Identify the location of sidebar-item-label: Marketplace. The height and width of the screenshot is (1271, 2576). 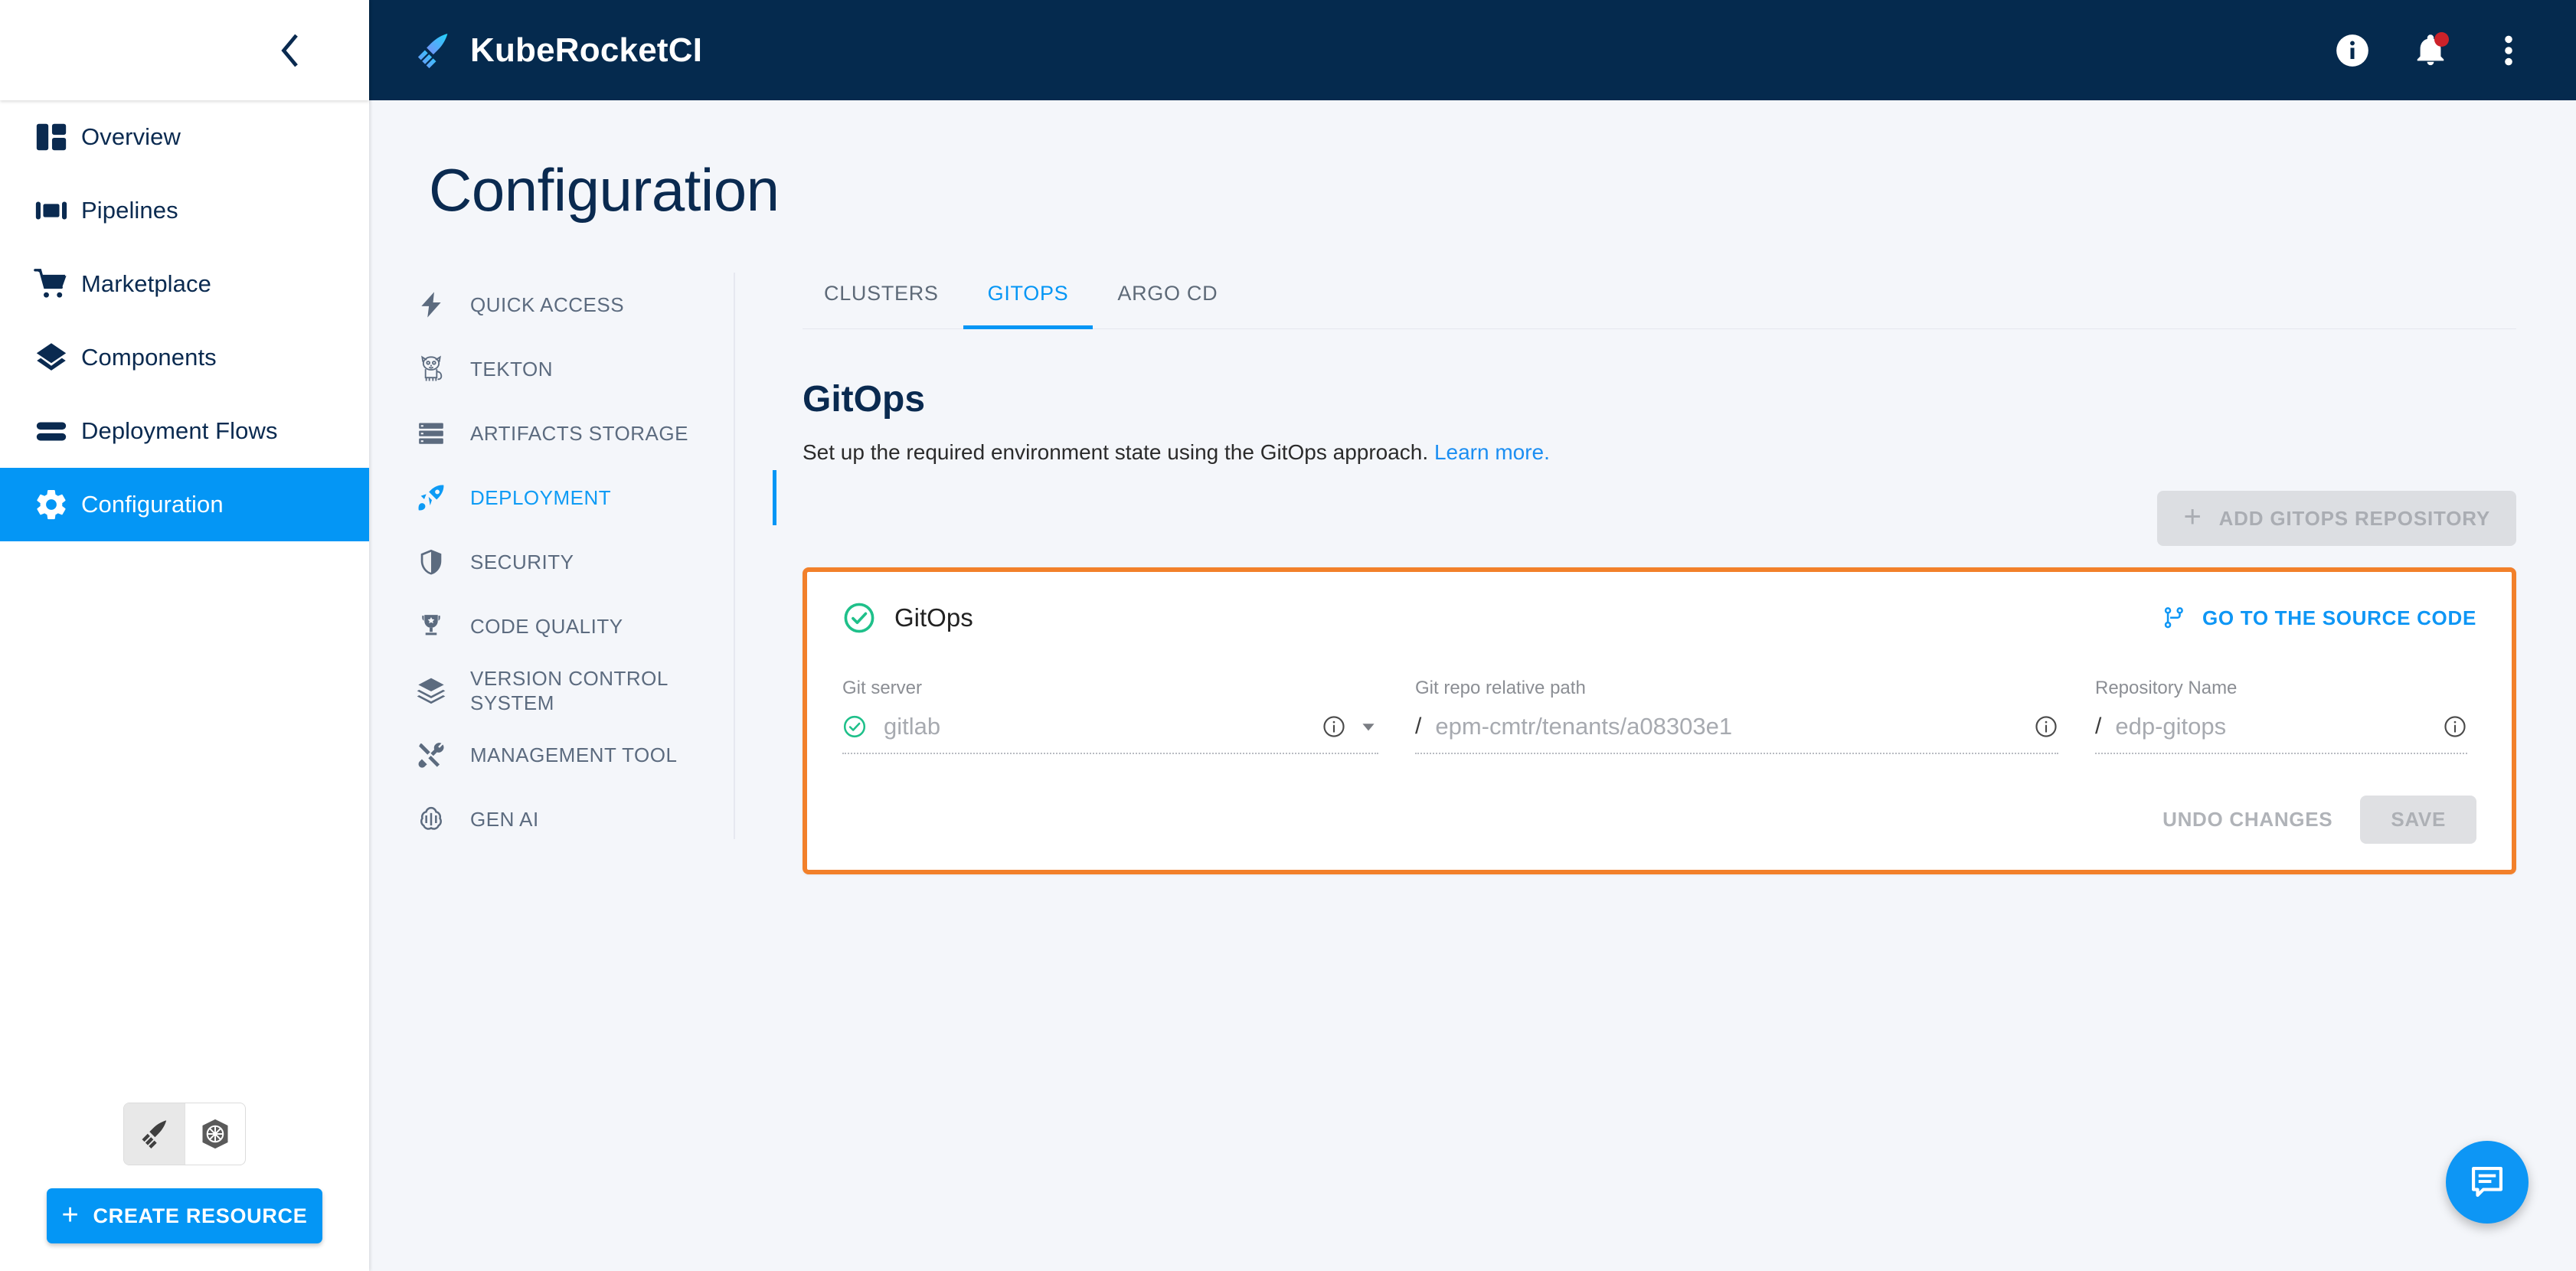
(146, 284).